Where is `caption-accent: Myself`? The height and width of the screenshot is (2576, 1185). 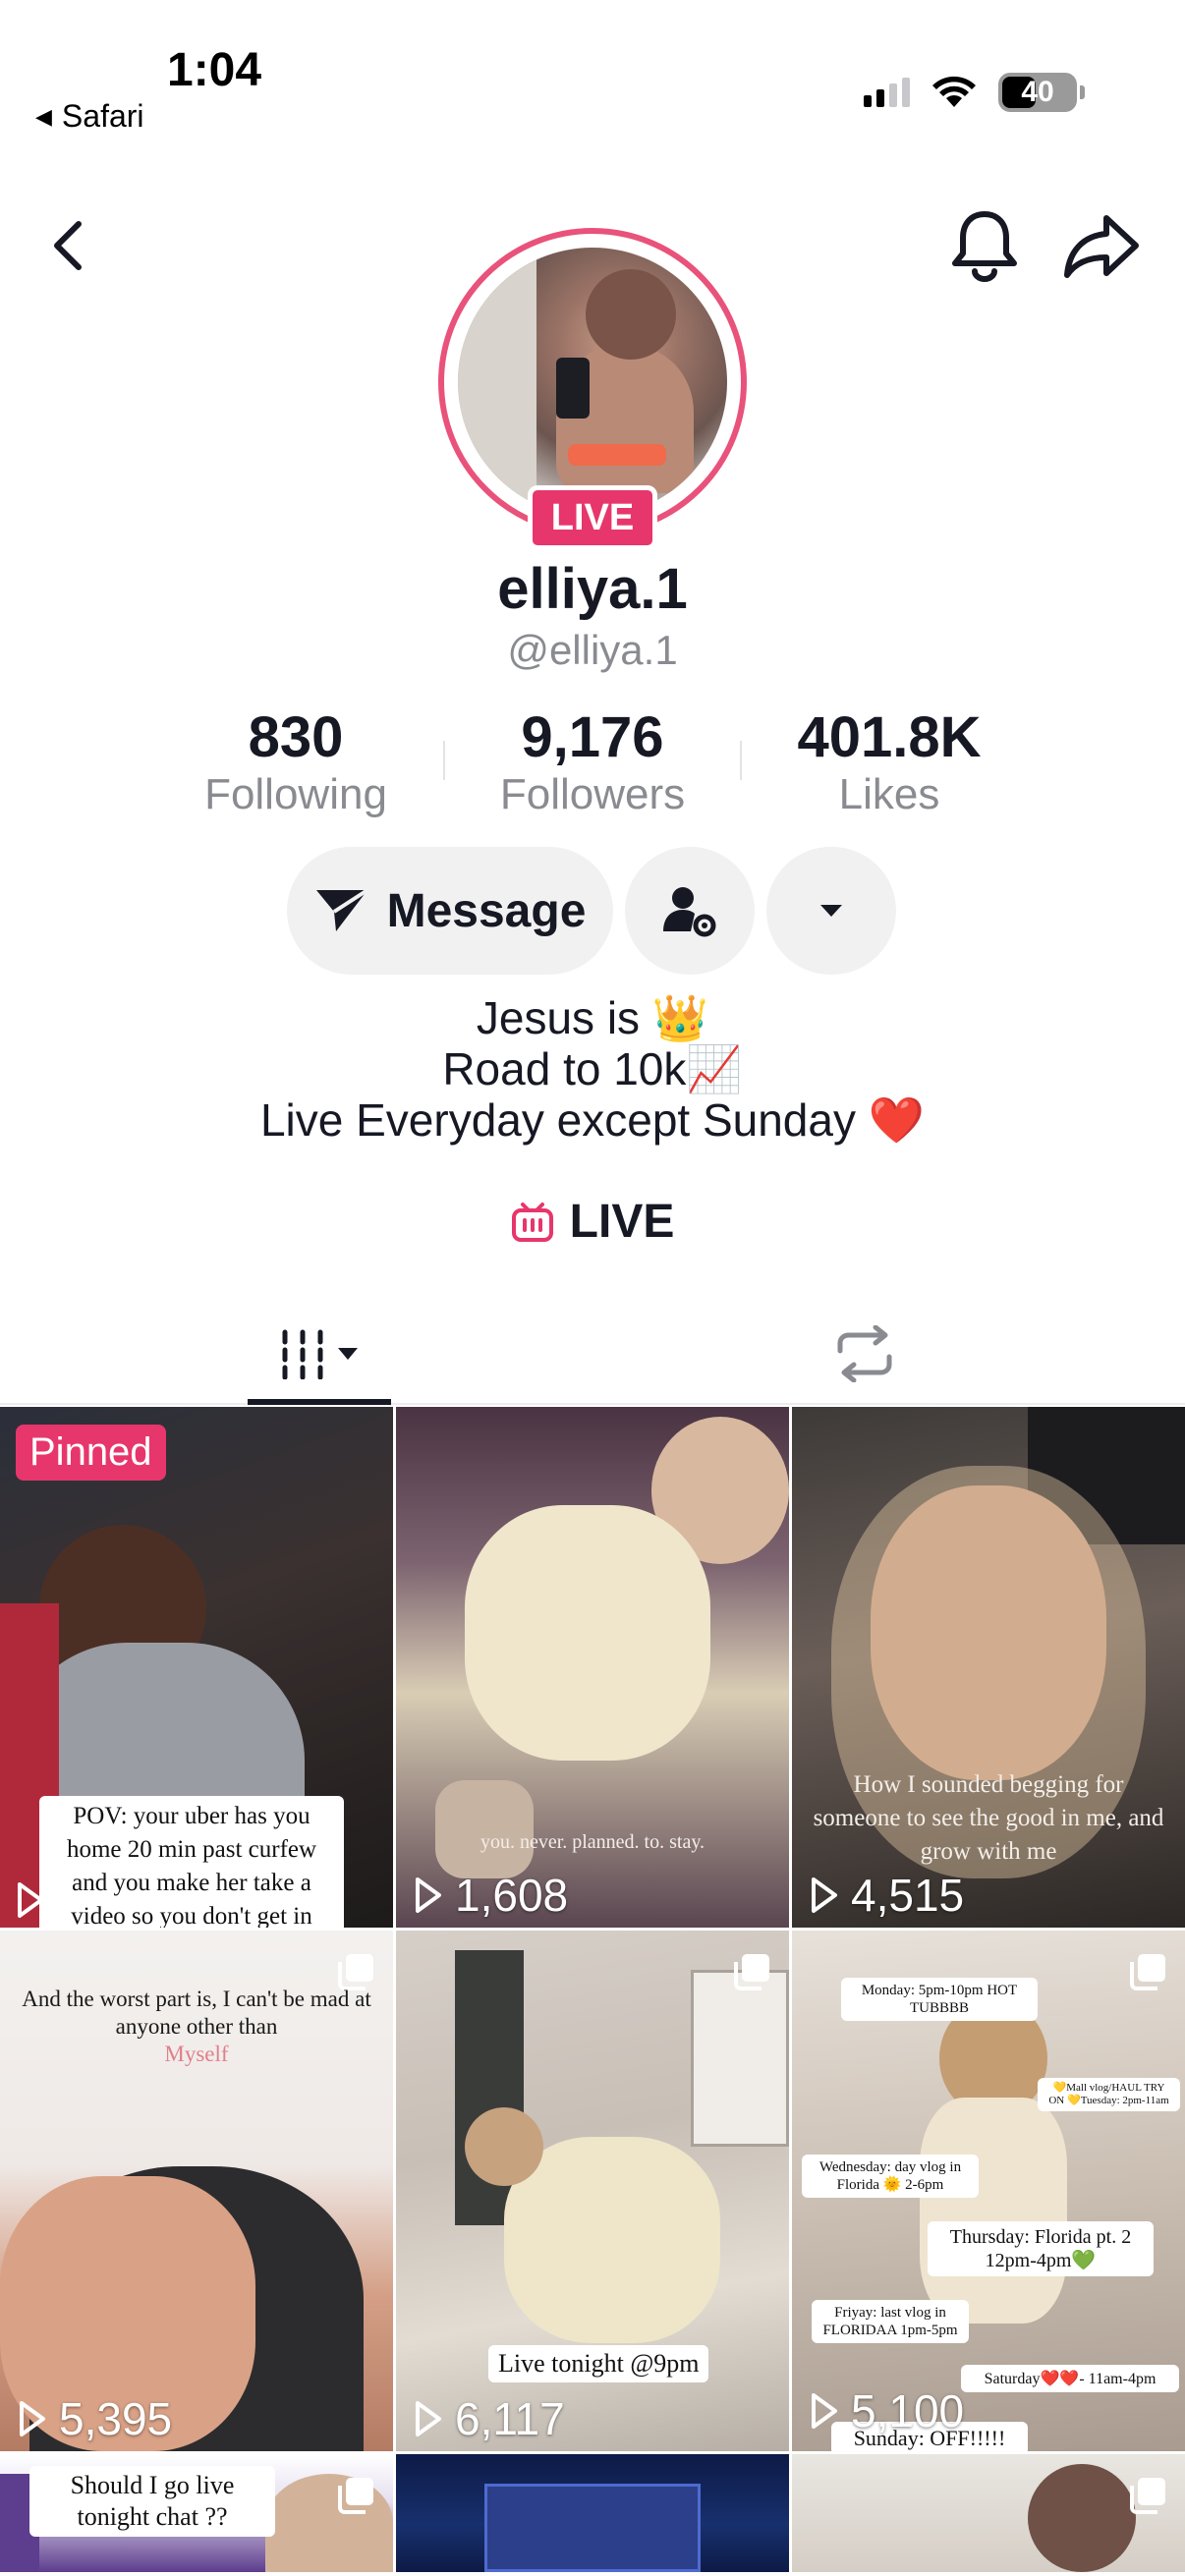 caption-accent: Myself is located at coordinates (197, 2054).